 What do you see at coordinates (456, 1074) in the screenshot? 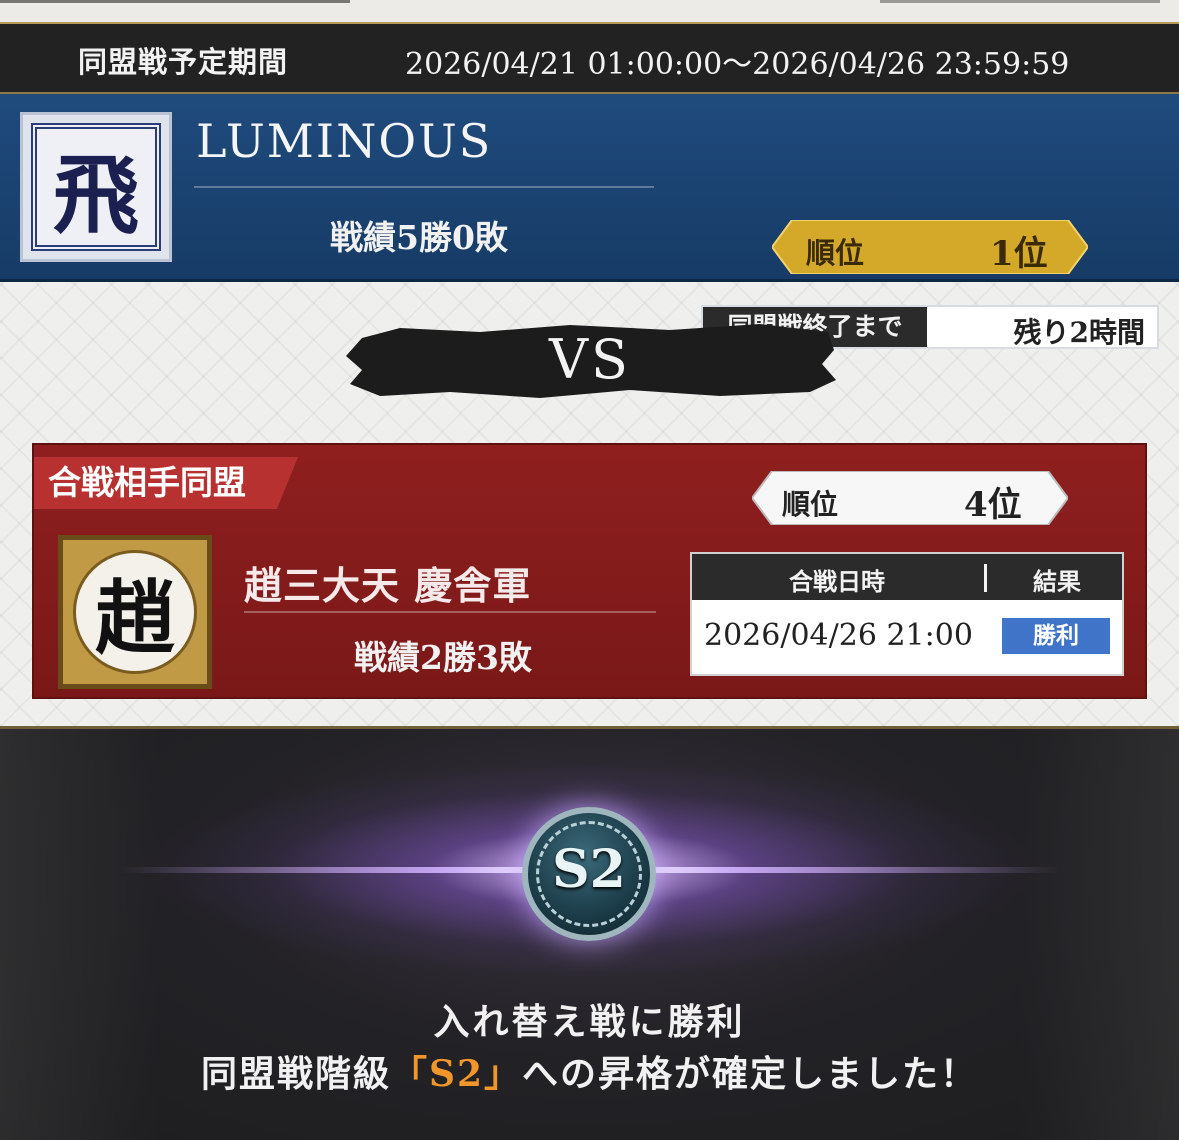
I see `promotion-rank-highlight: 「S2」` at bounding box center [456, 1074].